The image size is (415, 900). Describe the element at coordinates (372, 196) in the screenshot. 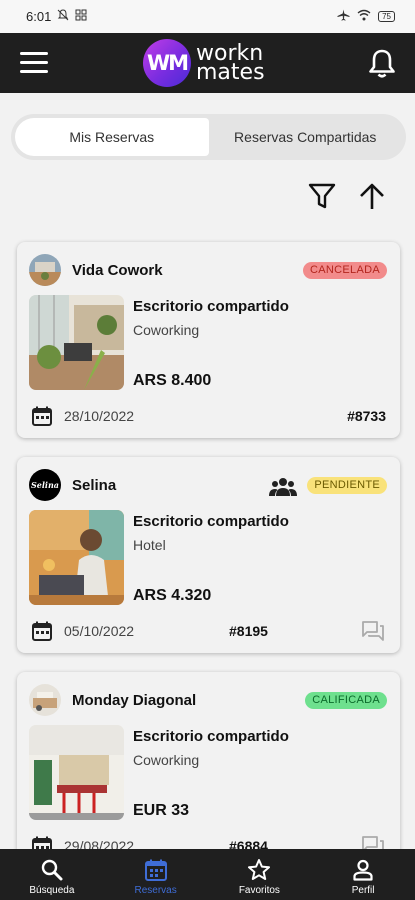

I see `sort-arrow-up-icon` at that location.